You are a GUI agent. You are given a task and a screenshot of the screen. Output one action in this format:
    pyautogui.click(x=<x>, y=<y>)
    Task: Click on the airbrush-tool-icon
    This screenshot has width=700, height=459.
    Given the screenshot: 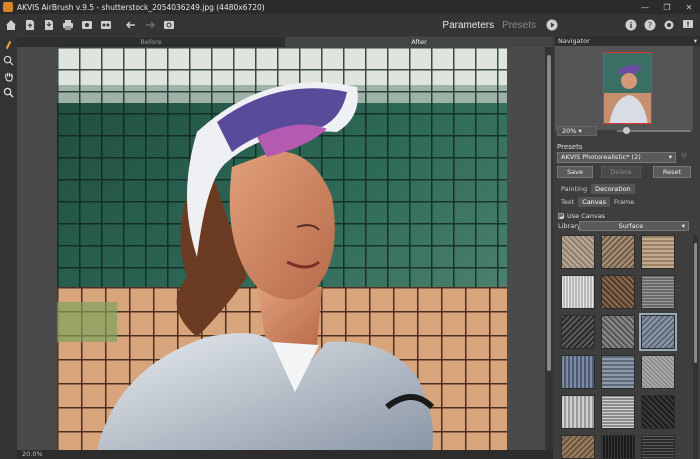 What is the action you would take?
    pyautogui.click(x=8, y=44)
    